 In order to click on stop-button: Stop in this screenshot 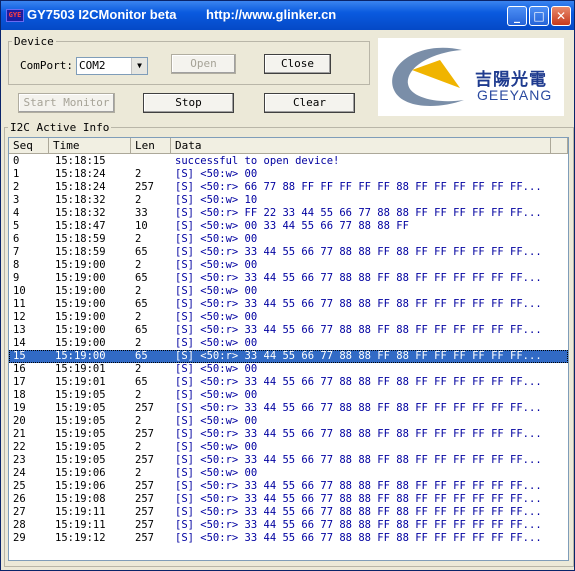, I will do `click(188, 103)`.